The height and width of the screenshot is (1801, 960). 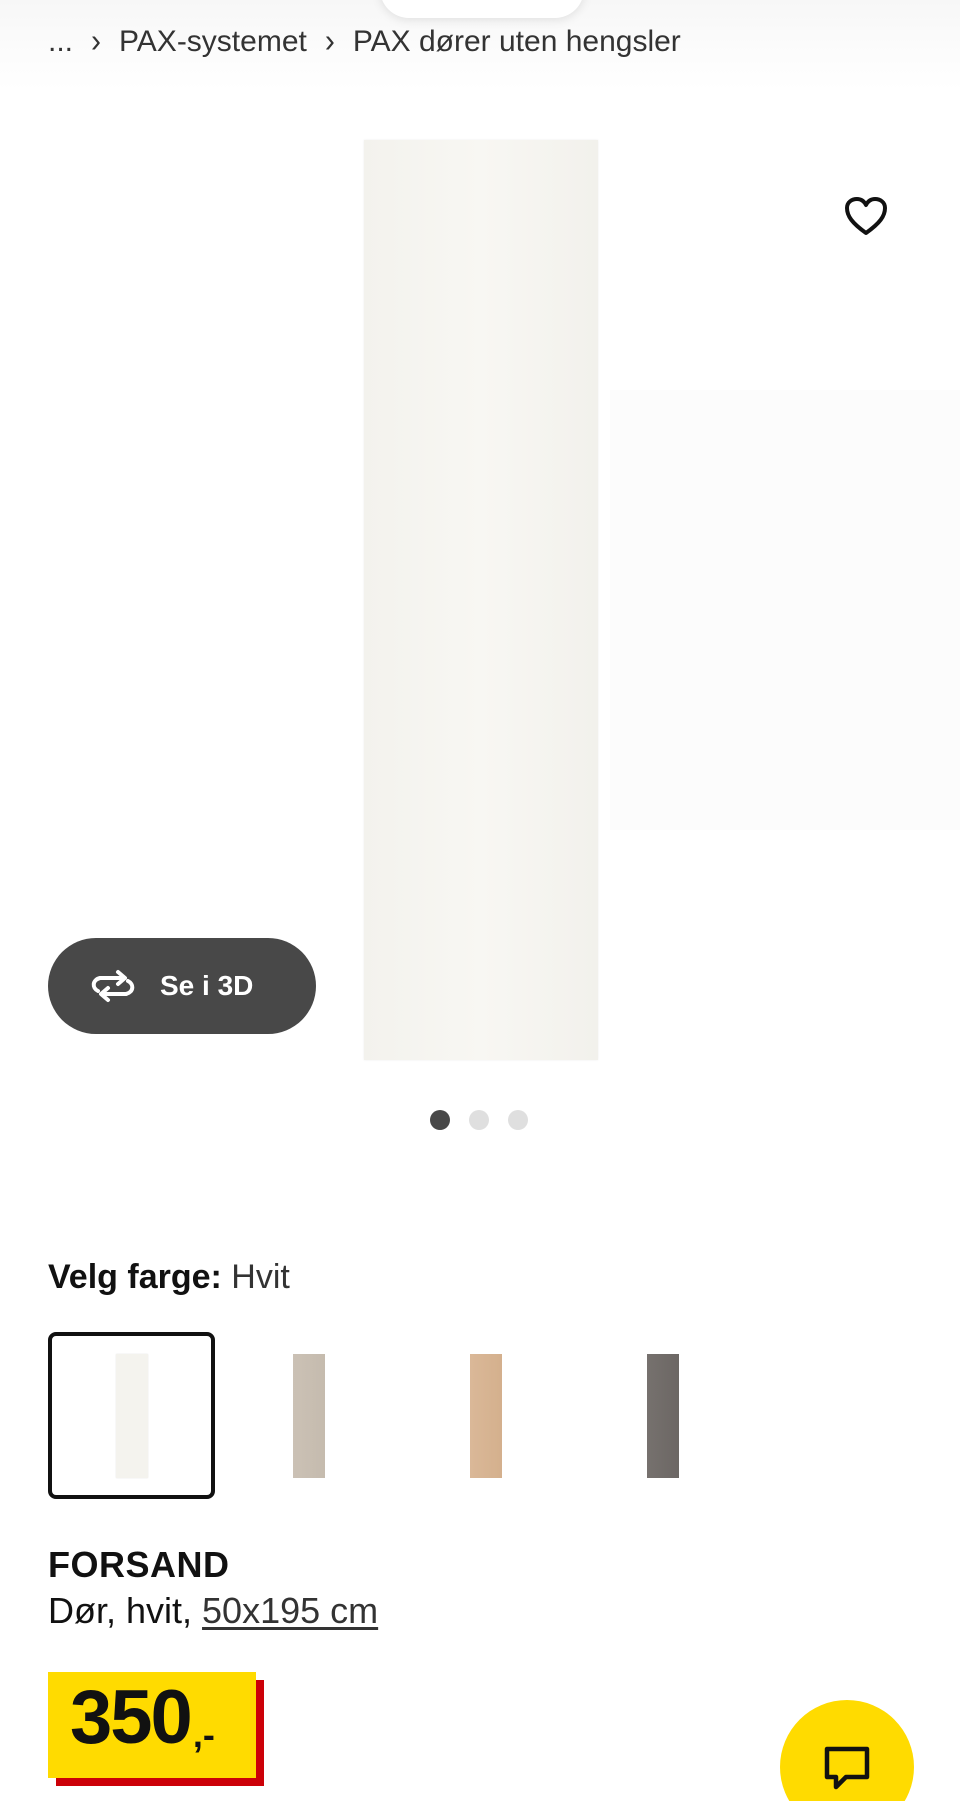 I want to click on swatch-oak, so click(x=485, y=1415).